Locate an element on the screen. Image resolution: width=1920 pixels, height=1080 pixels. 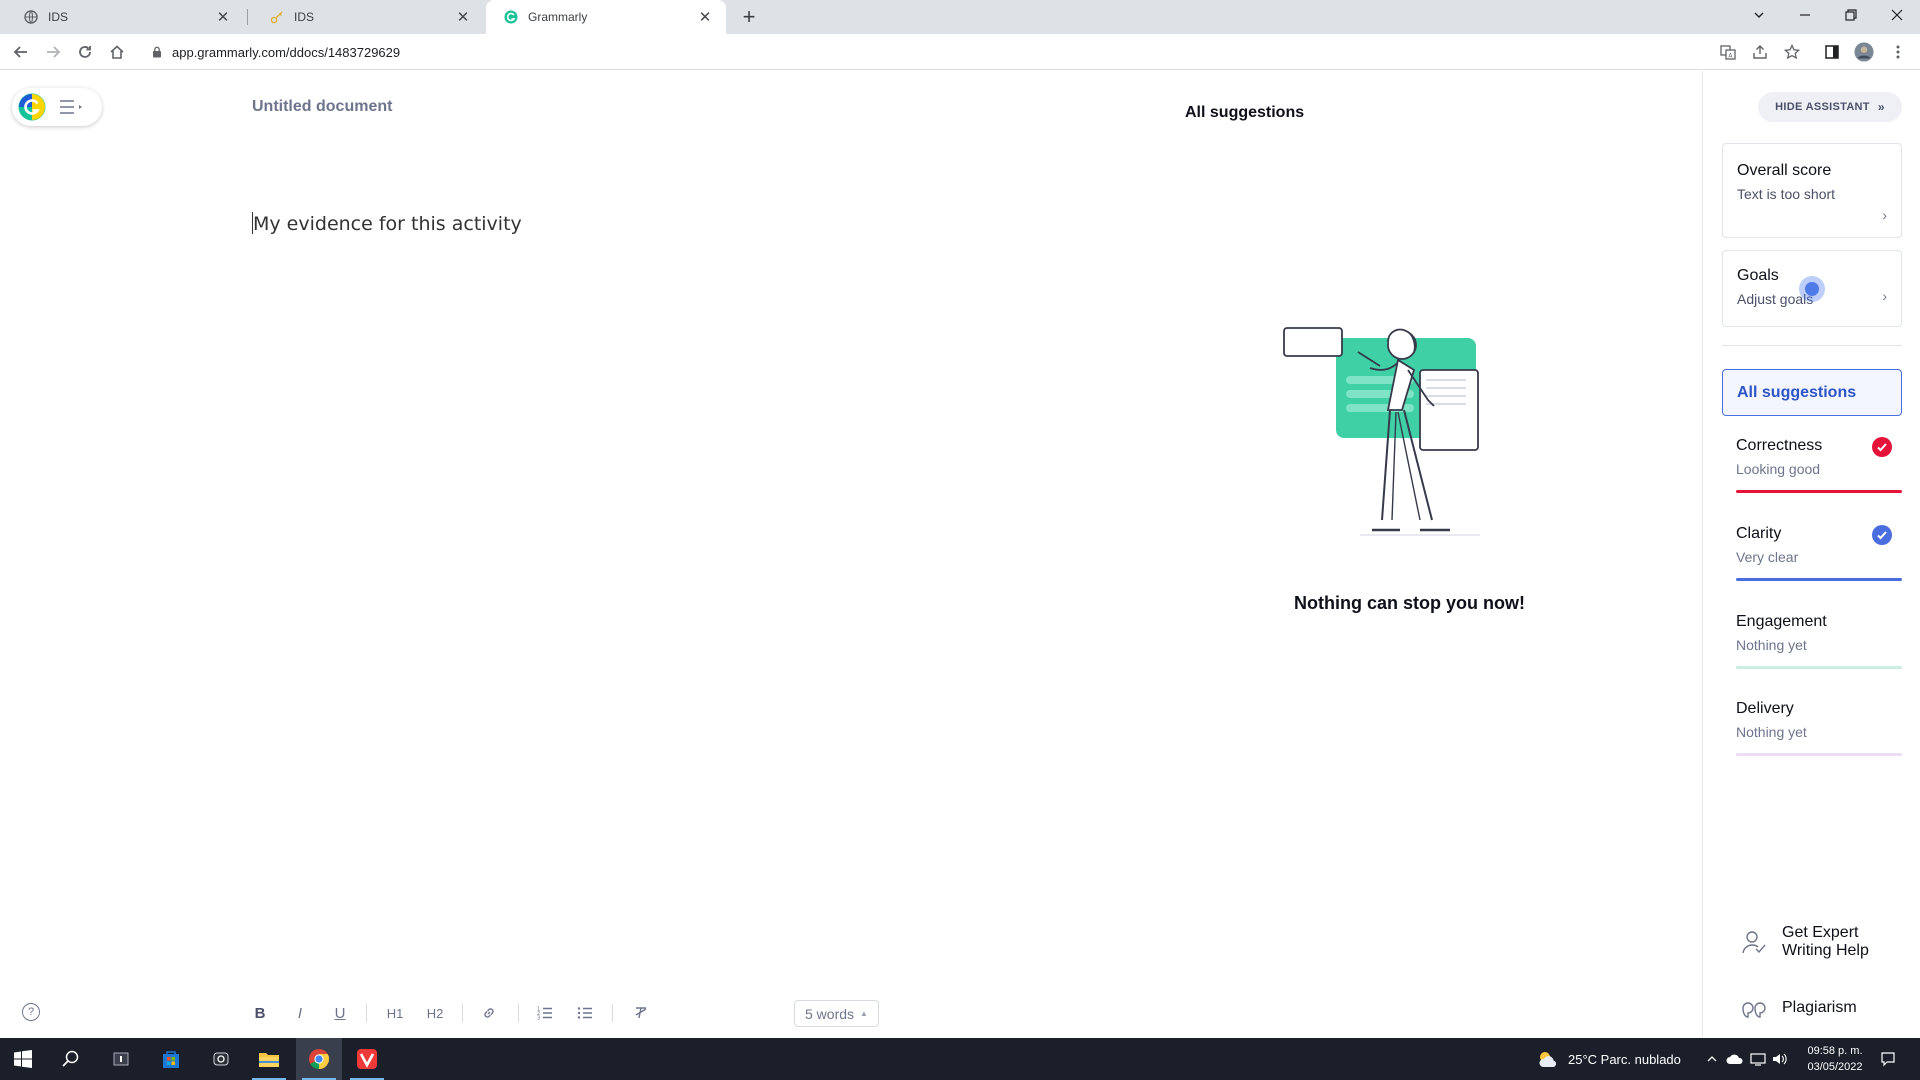
microsoft-store-icon is located at coordinates (171, 1059).